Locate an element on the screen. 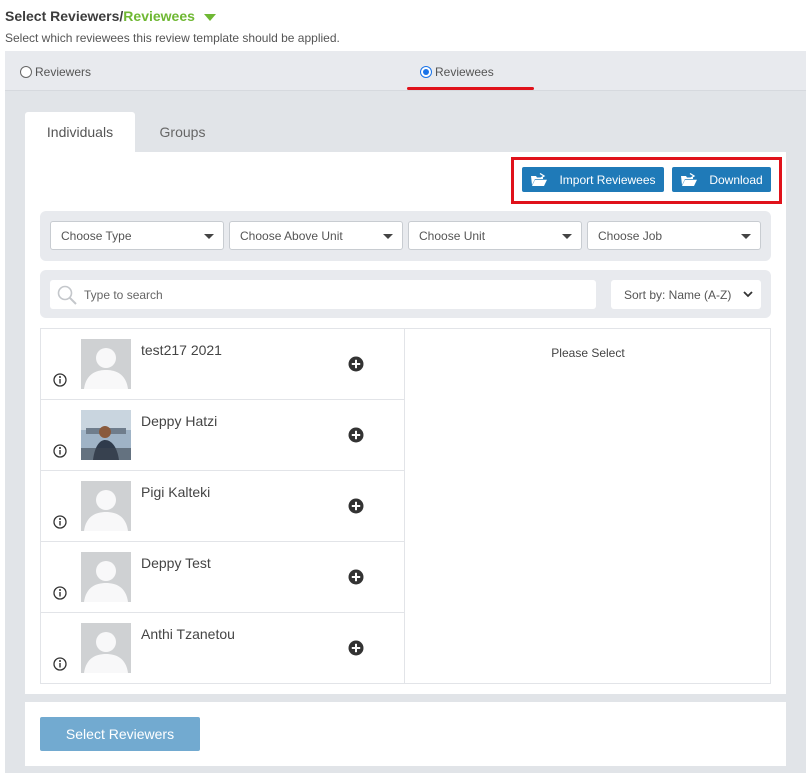 The width and height of the screenshot is (809, 777). download-button: Download is located at coordinates (721, 179).